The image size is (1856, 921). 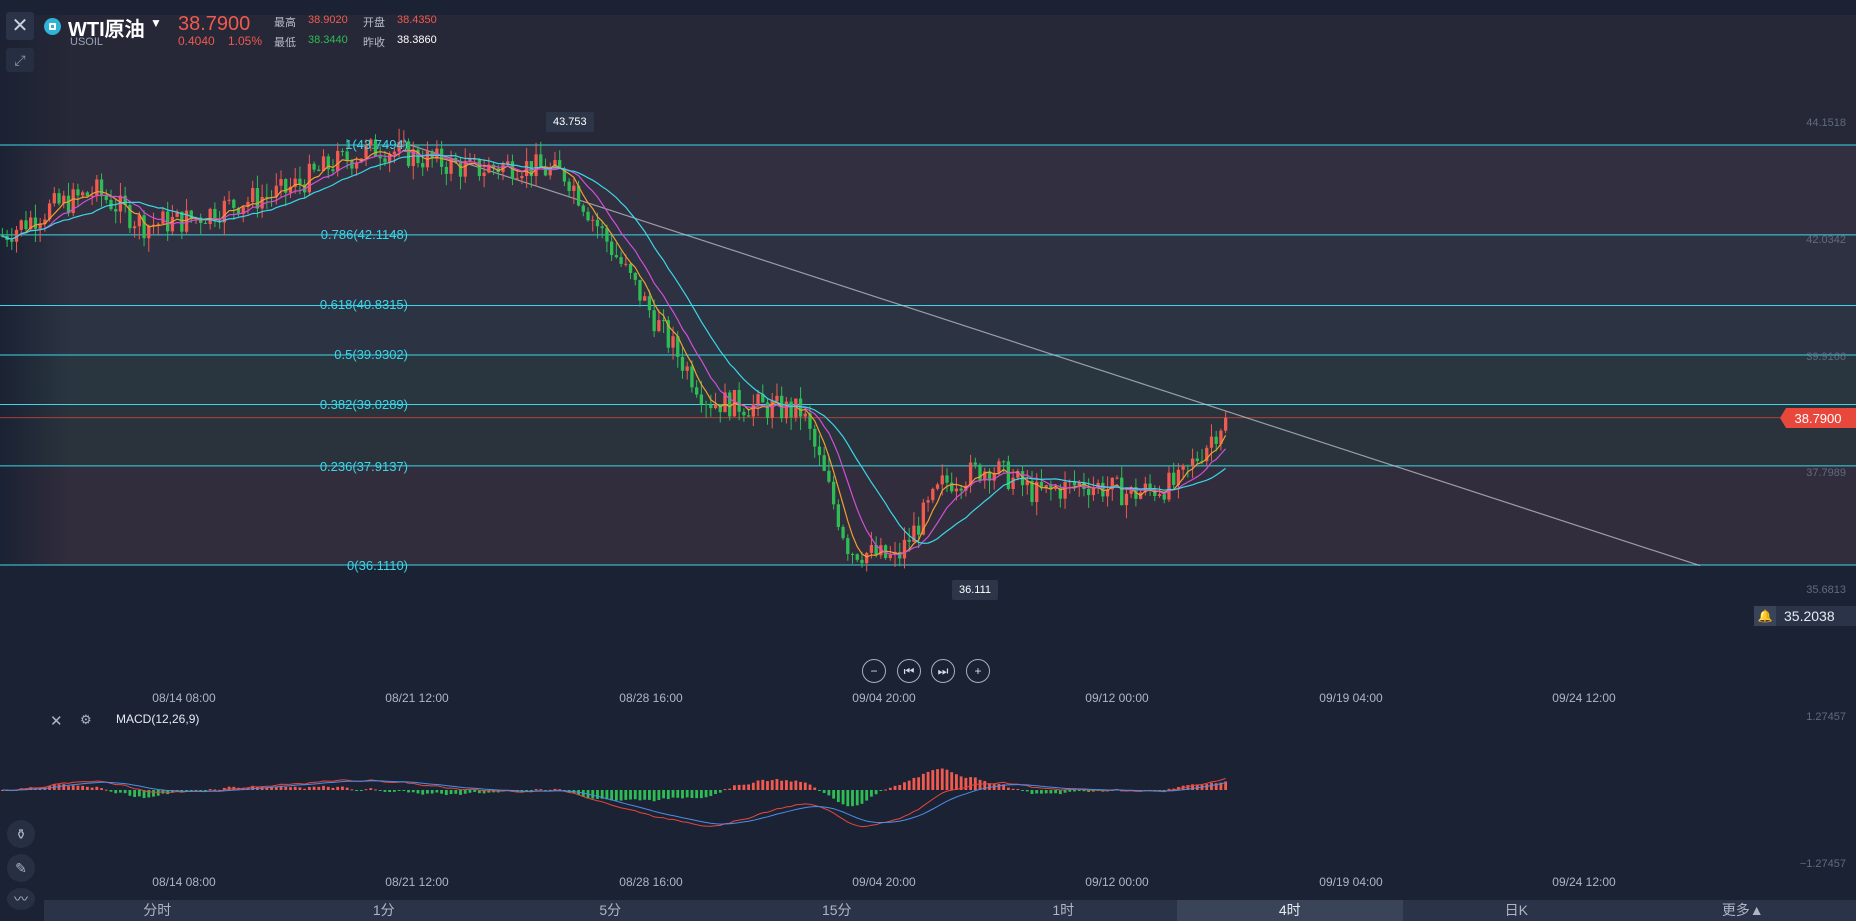 I want to click on fib-label-0236: 0.236(37.9137), so click(x=308, y=466).